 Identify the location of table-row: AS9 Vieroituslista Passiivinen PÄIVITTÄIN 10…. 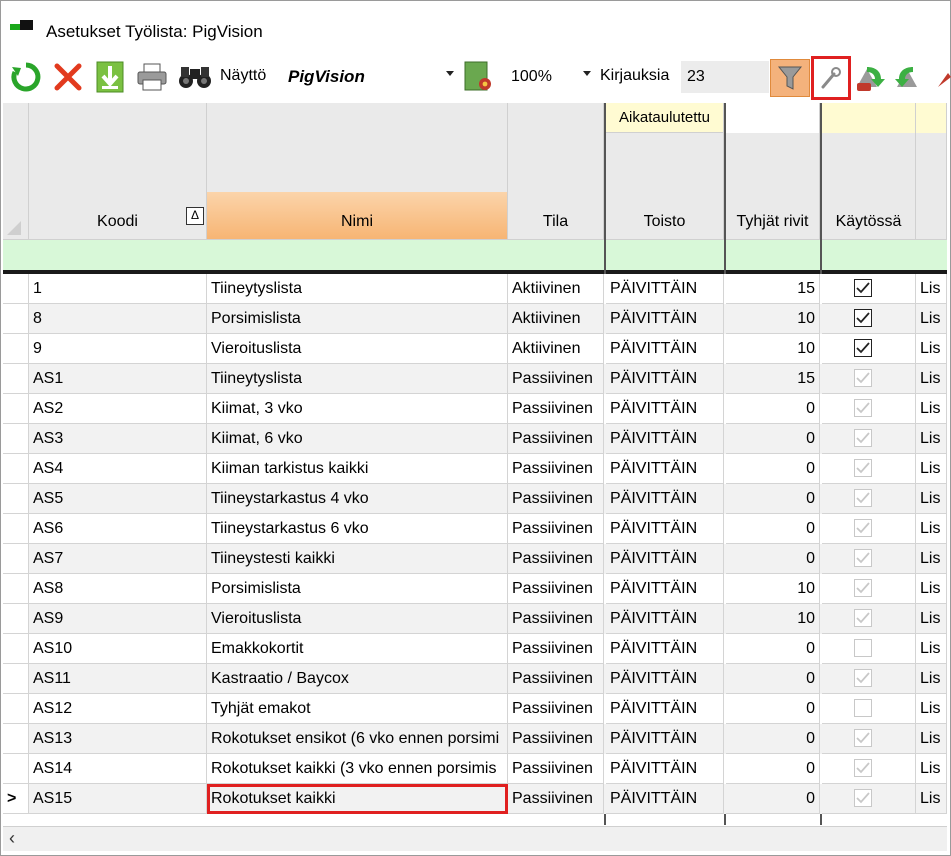
(475, 619).